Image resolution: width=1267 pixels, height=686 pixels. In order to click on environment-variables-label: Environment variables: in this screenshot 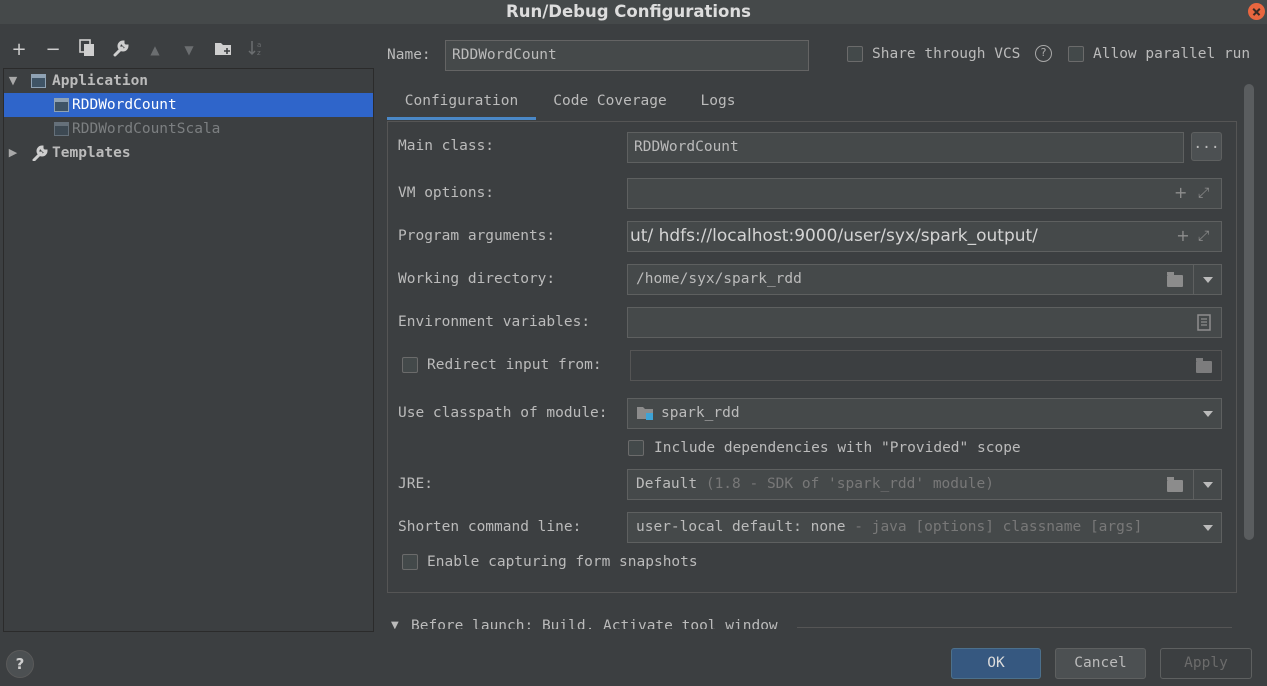, I will do `click(494, 322)`.